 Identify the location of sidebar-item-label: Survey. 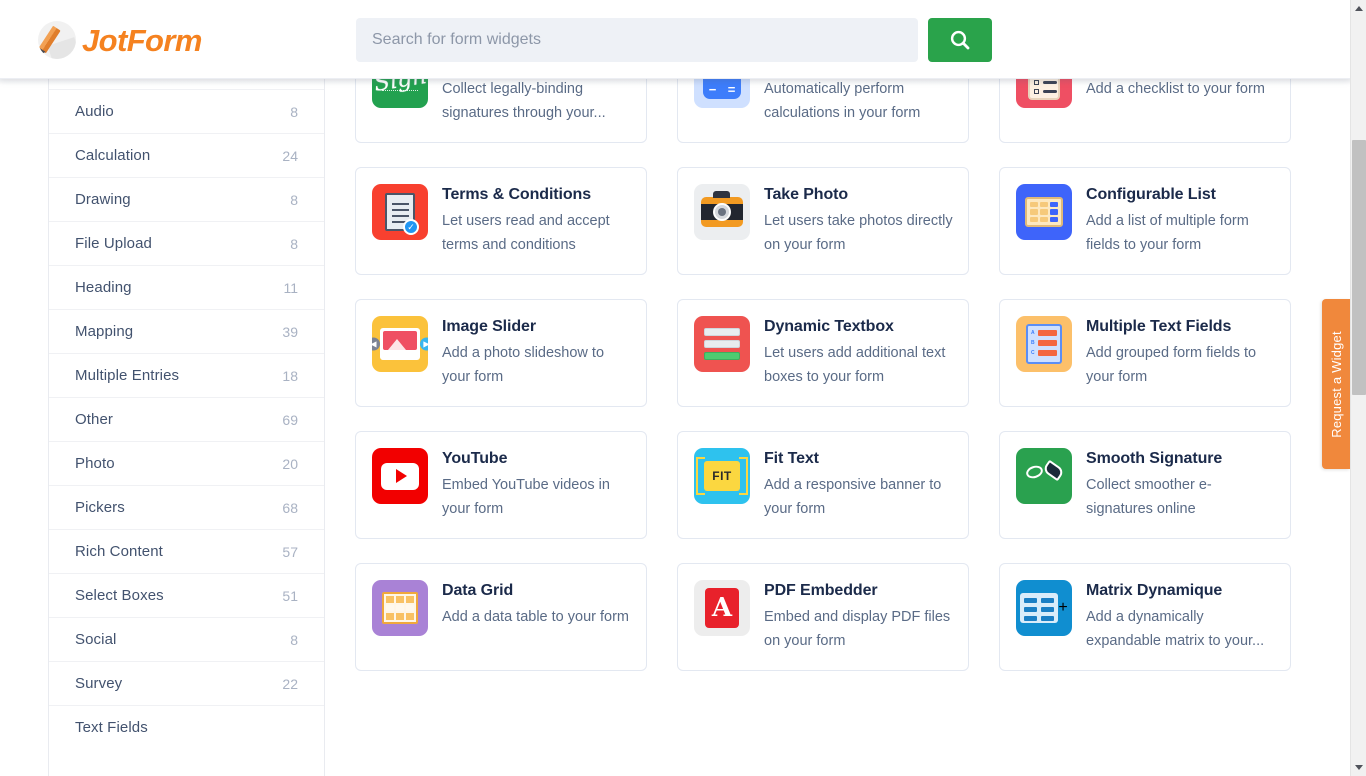
(99, 683).